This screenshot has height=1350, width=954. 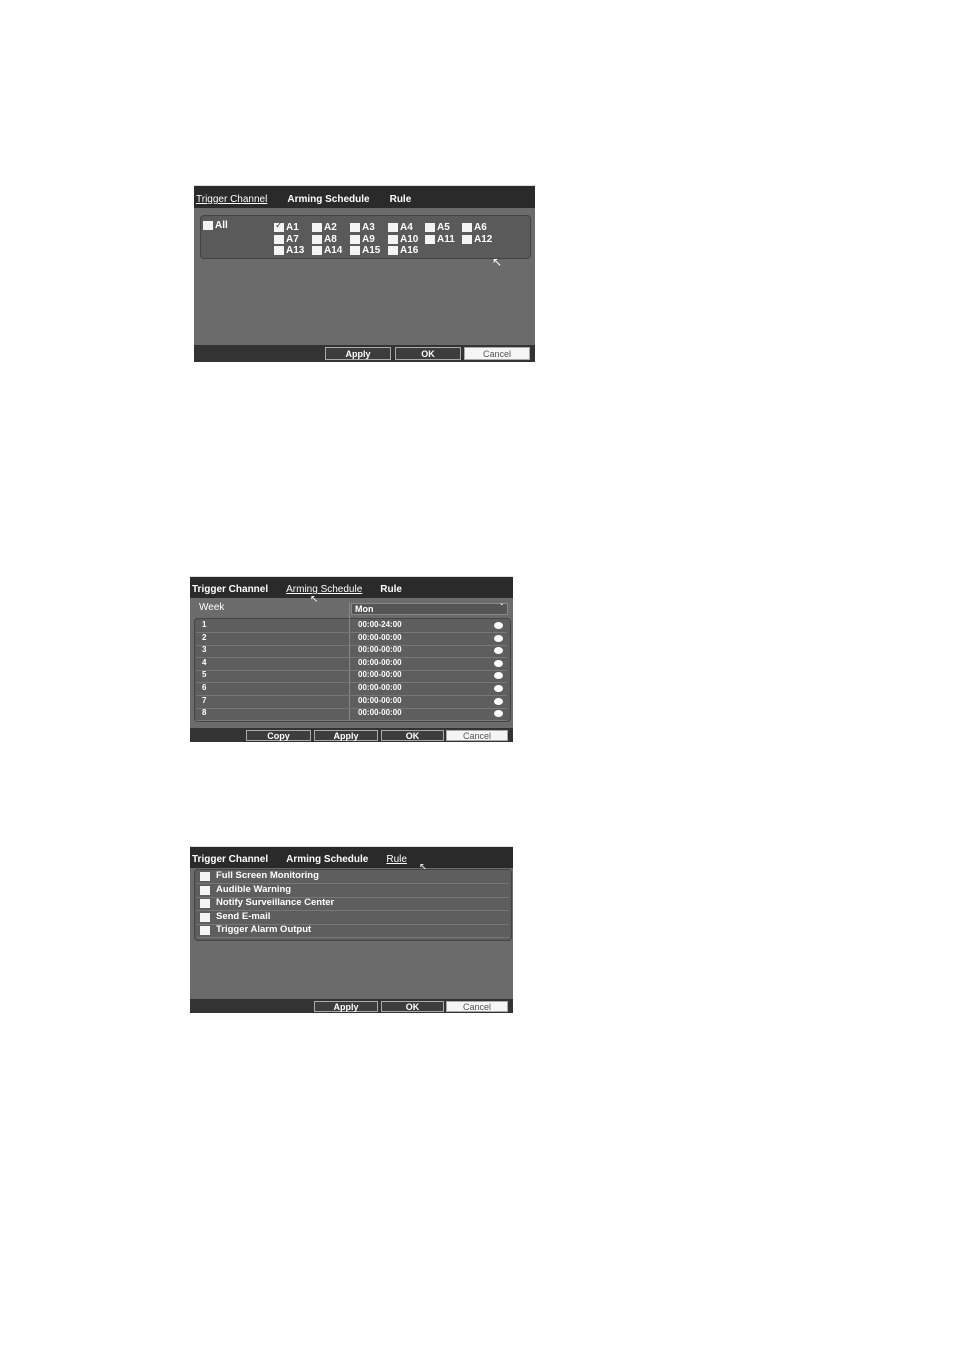 I want to click on channel-item: A11, so click(x=440, y=240).